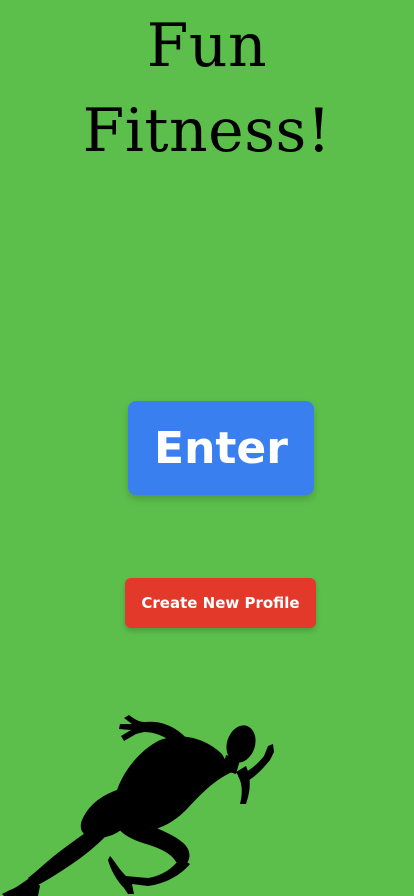 The width and height of the screenshot is (414, 896). I want to click on app-title-line-1: Fun, so click(207, 46).